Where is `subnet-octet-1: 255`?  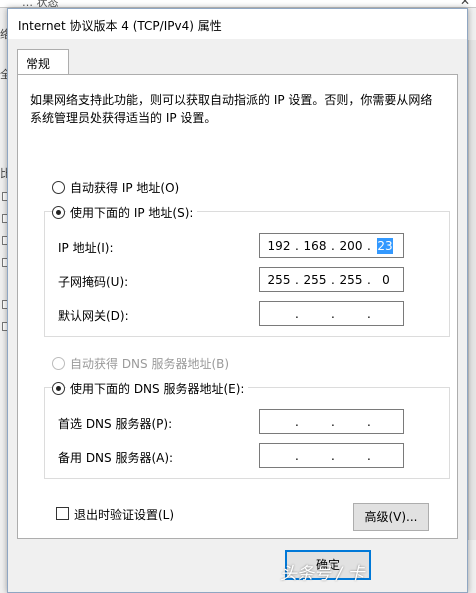
subnet-octet-1: 255 is located at coordinates (279, 280).